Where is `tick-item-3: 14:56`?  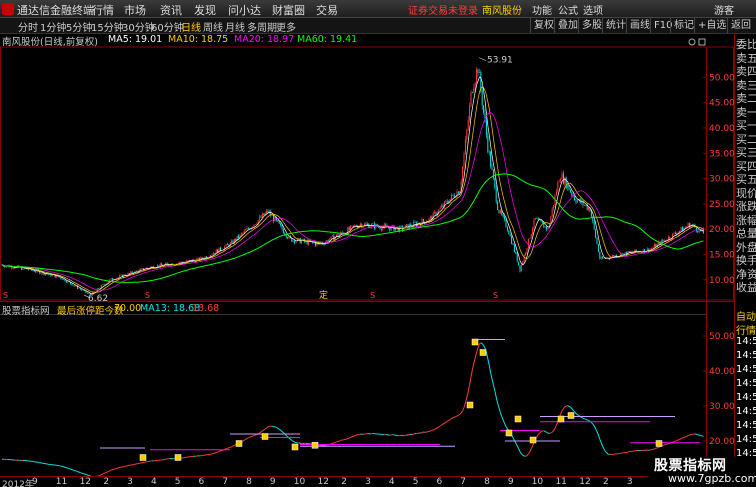 tick-item-3: 14:56 is located at coordinates (746, 355).